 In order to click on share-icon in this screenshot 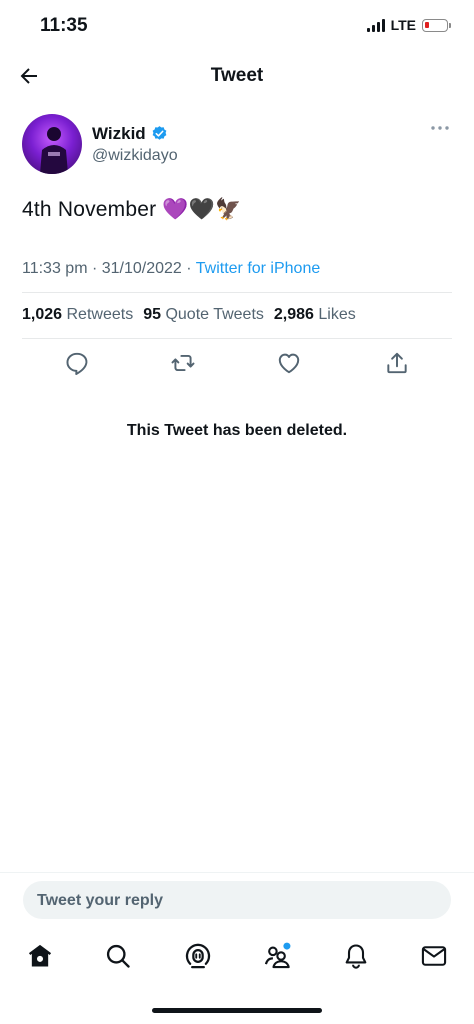, I will do `click(397, 363)`.